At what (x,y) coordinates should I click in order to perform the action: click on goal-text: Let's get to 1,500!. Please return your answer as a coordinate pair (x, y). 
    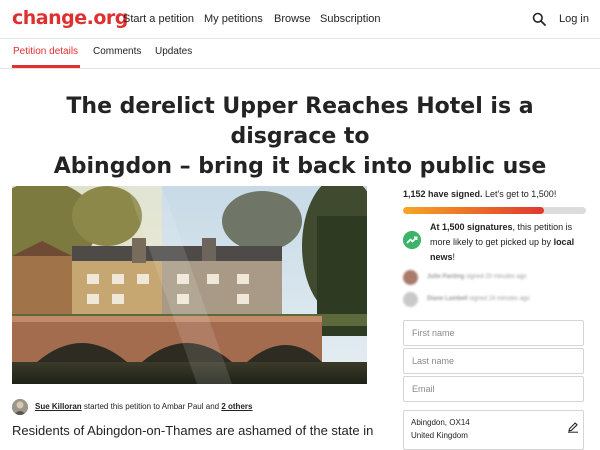
    Looking at the image, I should click on (519, 194).